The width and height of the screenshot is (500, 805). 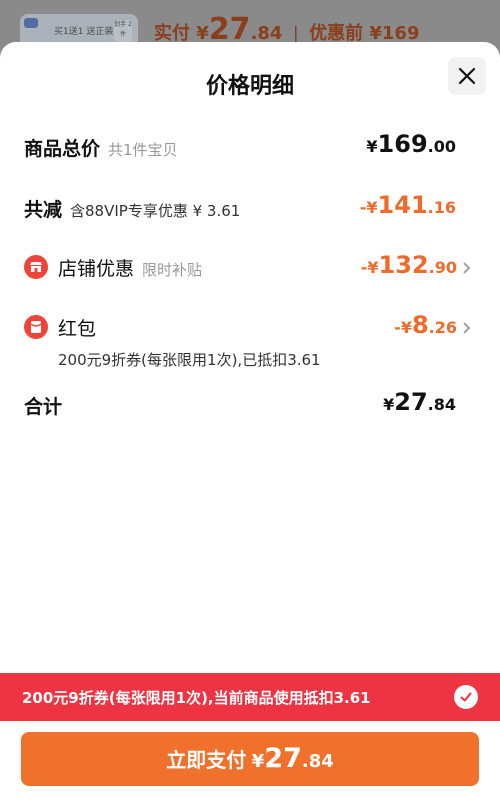 I want to click on amount-dec: .26, so click(x=442, y=327).